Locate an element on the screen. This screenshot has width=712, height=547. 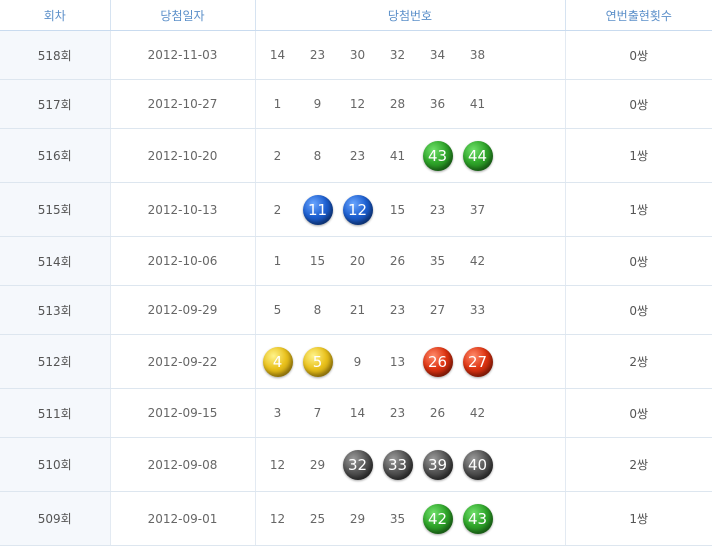
numbers-group: 12 29 32 33 39 40 is located at coordinates (410, 464).